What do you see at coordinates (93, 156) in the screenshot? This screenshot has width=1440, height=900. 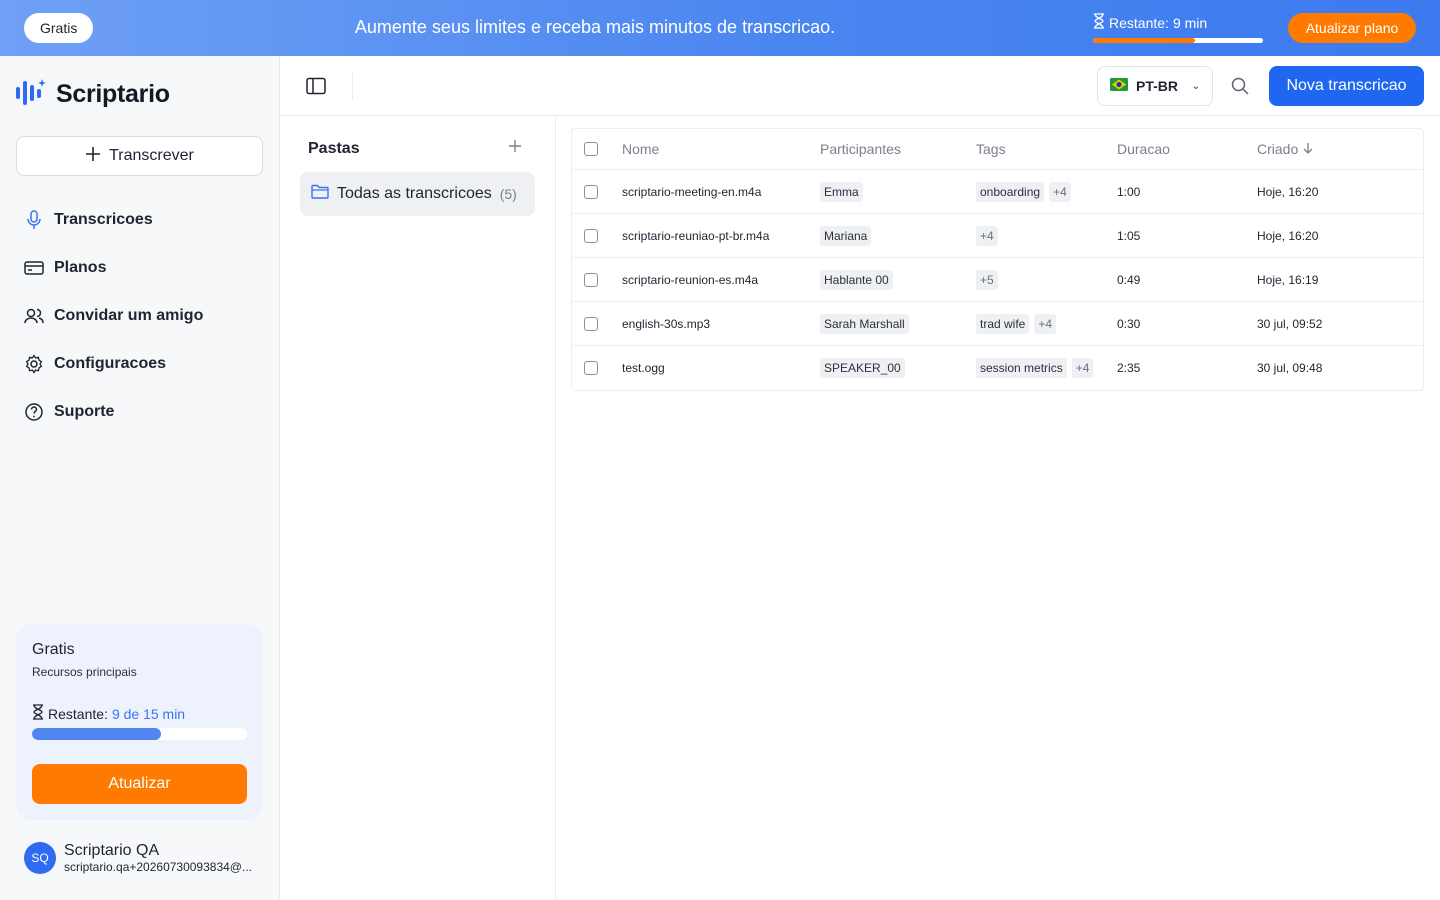 I see `plus-icon` at bounding box center [93, 156].